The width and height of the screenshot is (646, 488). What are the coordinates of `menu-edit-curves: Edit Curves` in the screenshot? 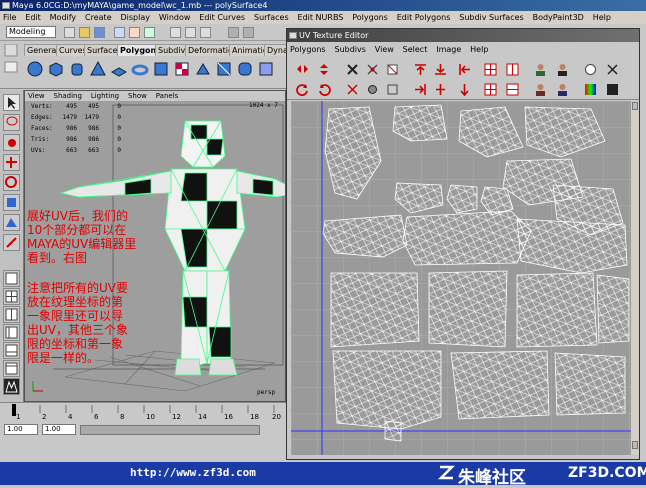 It's located at (222, 17).